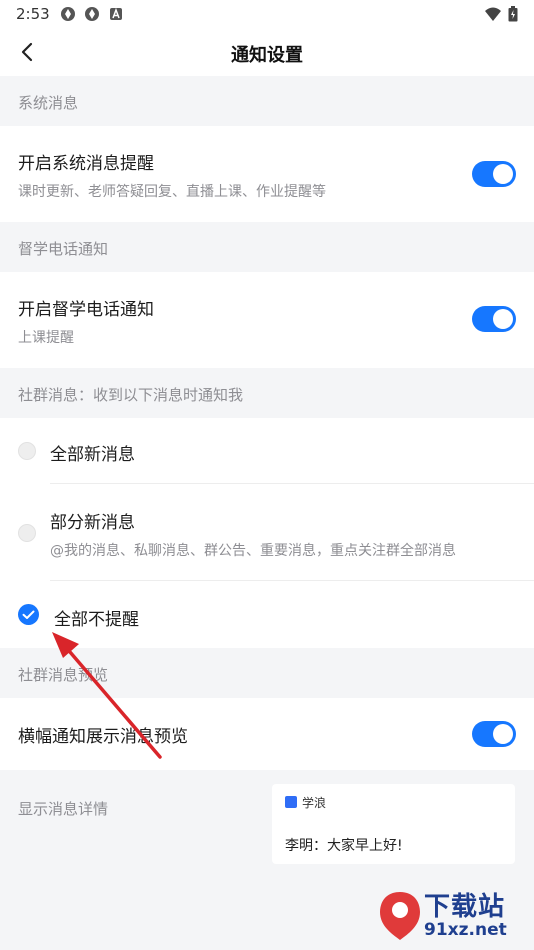 This screenshot has height=950, width=534. I want to click on watermark-url: 91xz.net, so click(465, 930).